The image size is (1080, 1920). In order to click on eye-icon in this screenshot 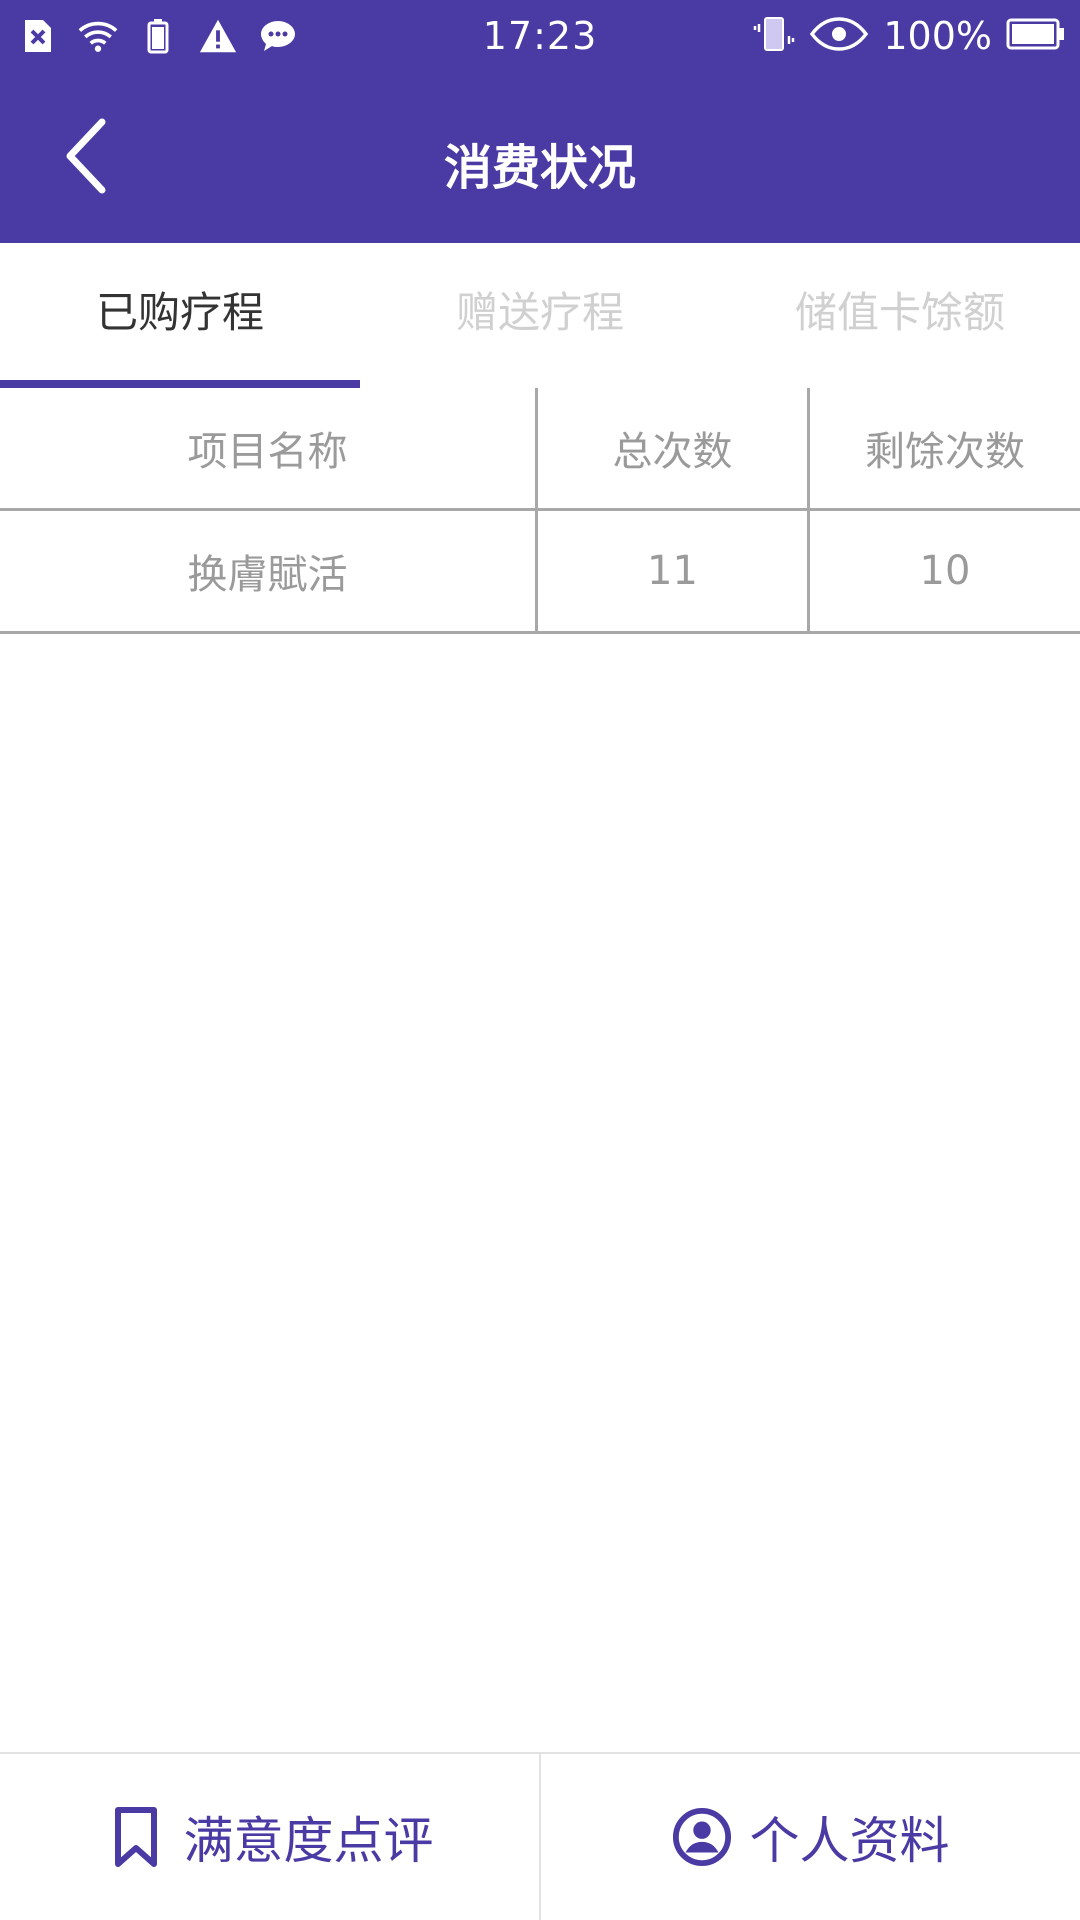, I will do `click(839, 36)`.